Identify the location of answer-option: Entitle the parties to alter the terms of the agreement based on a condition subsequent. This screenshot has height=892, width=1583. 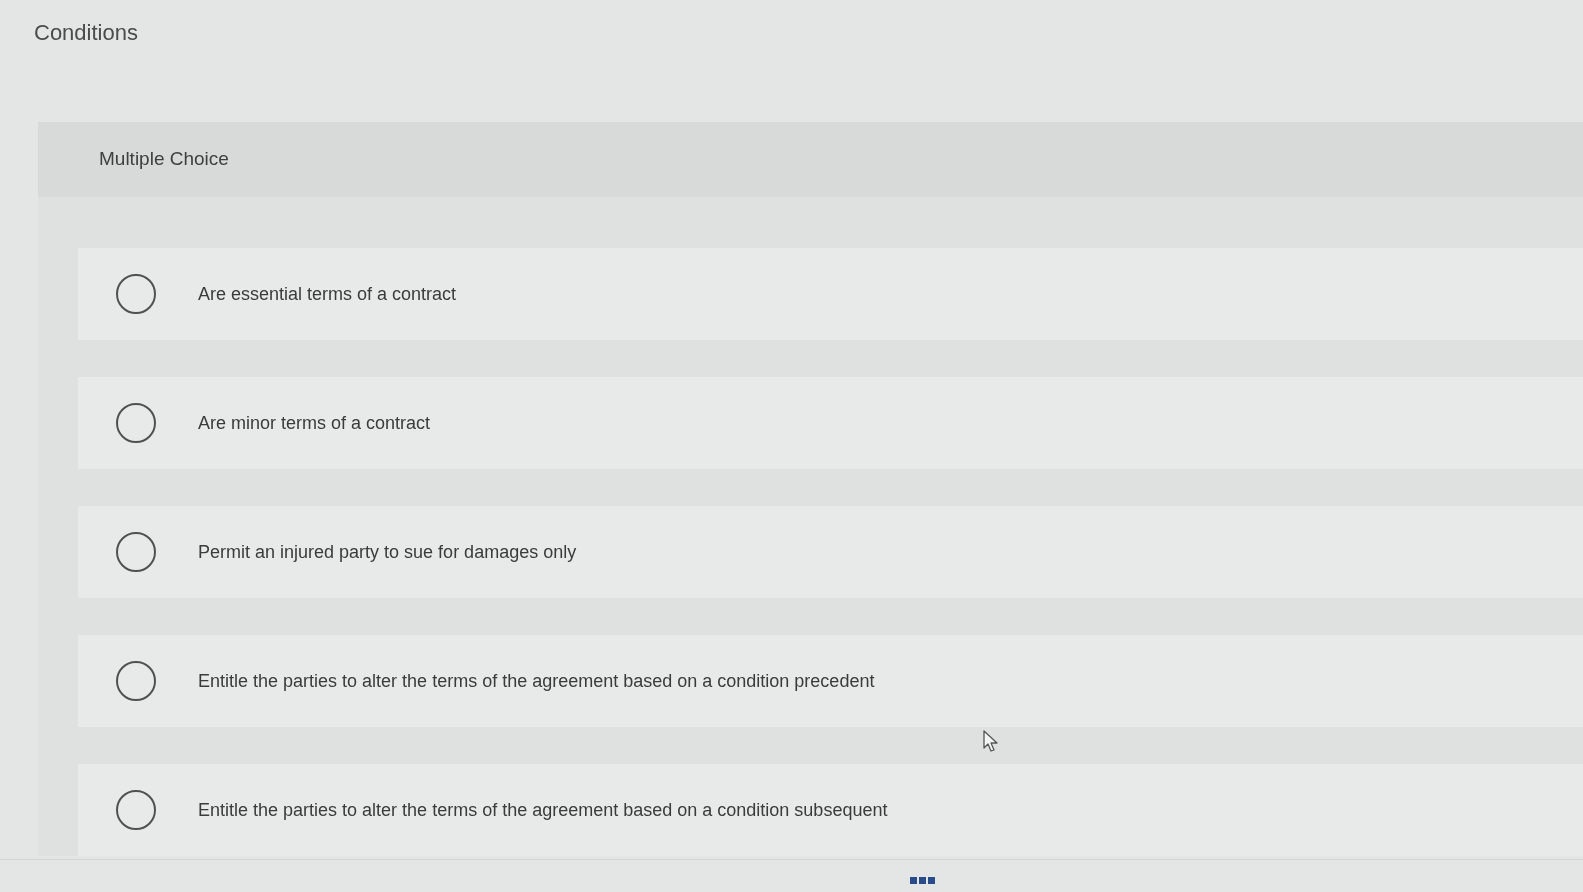
(830, 810).